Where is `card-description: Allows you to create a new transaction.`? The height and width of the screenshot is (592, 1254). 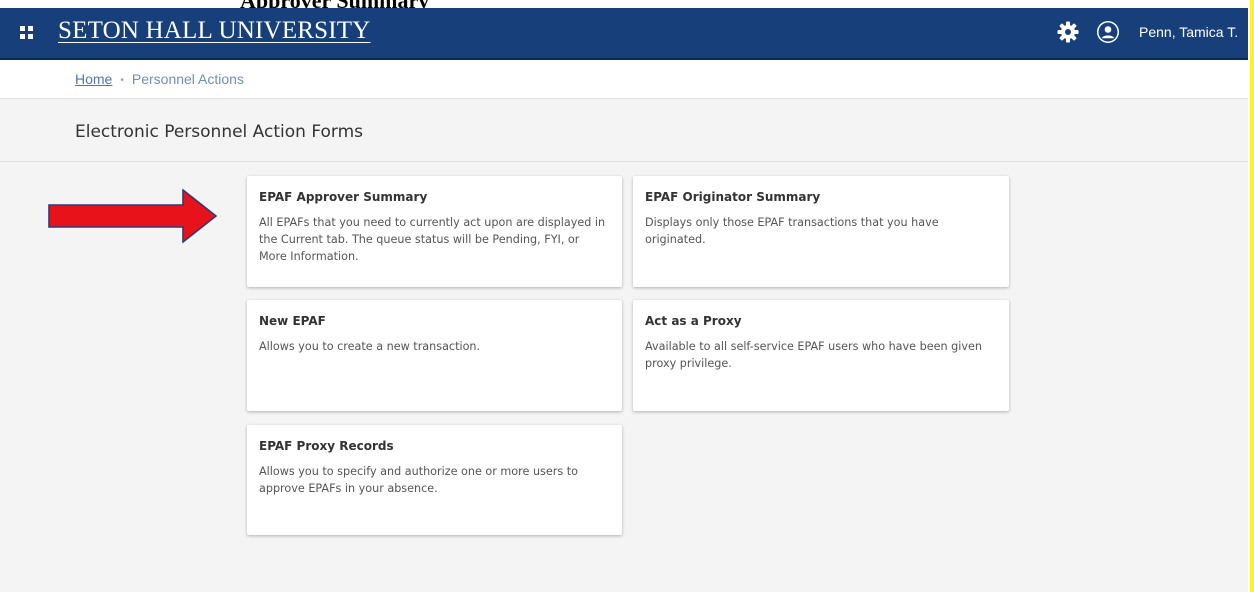
card-description: Allows you to create a new transaction. is located at coordinates (370, 346).